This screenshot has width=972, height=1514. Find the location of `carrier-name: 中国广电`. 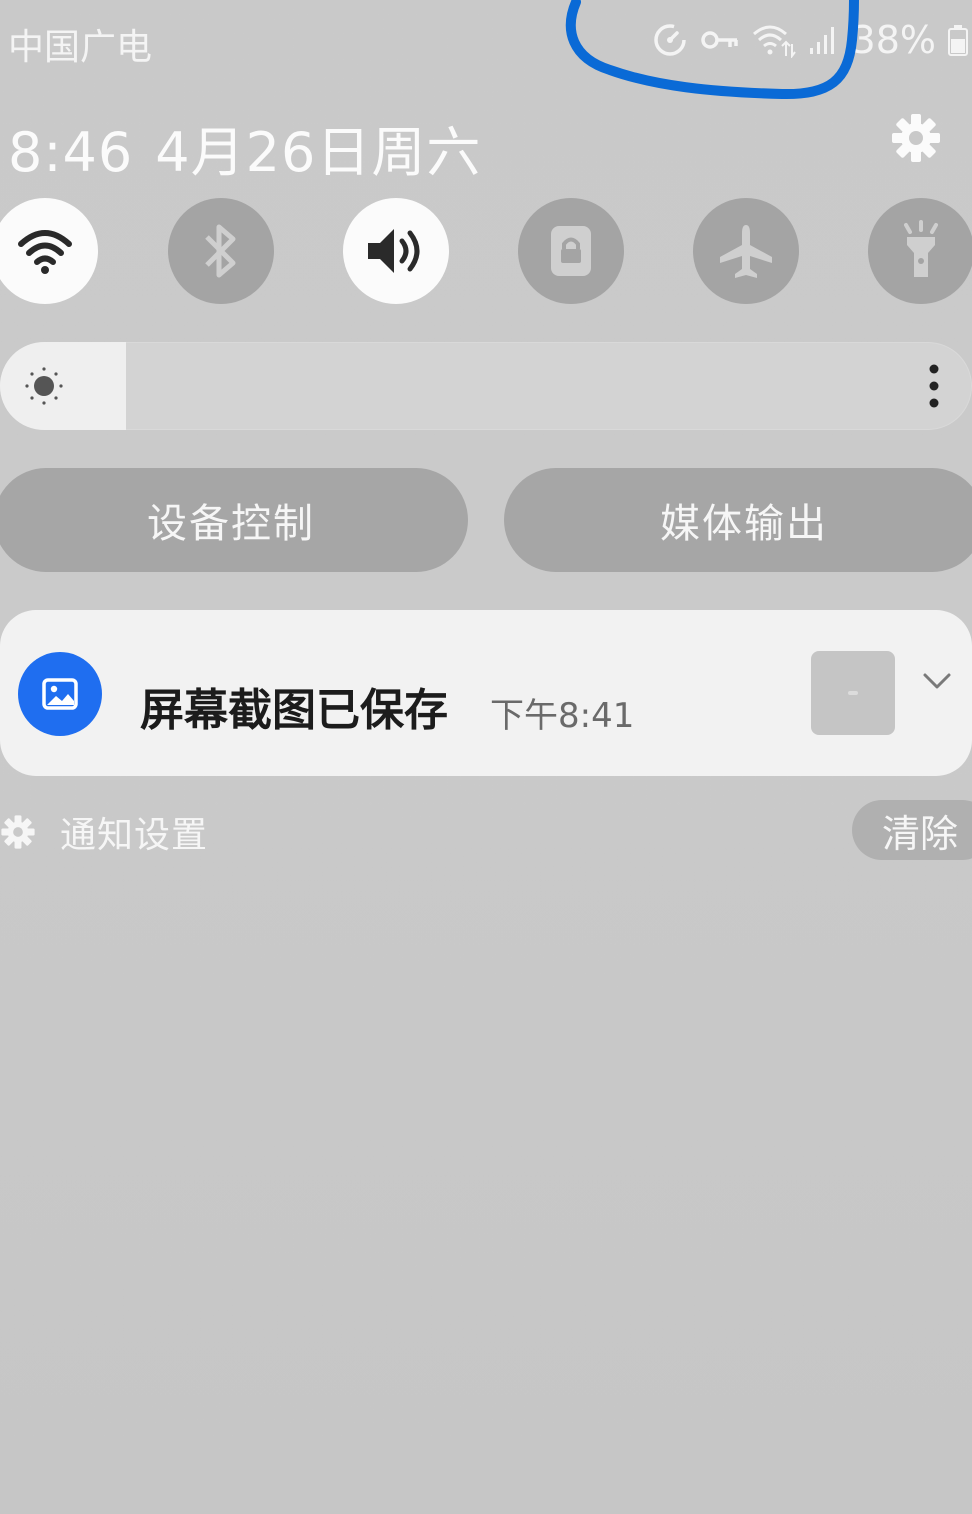

carrier-name: 中国广电 is located at coordinates (80, 47).